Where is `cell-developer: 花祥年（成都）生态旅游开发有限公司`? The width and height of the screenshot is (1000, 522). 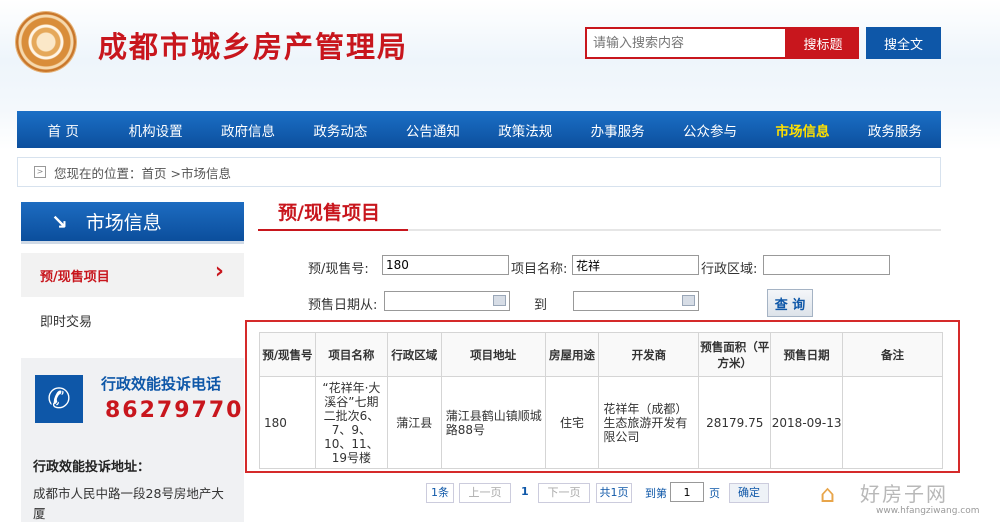 cell-developer: 花祥年（成都）生态旅游开发有限公司 is located at coordinates (649, 422).